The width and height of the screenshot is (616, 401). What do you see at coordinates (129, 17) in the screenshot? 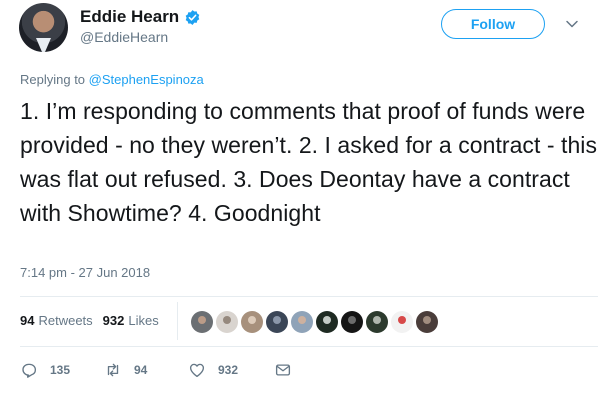
I see `display-name: Eddie Hearn` at bounding box center [129, 17].